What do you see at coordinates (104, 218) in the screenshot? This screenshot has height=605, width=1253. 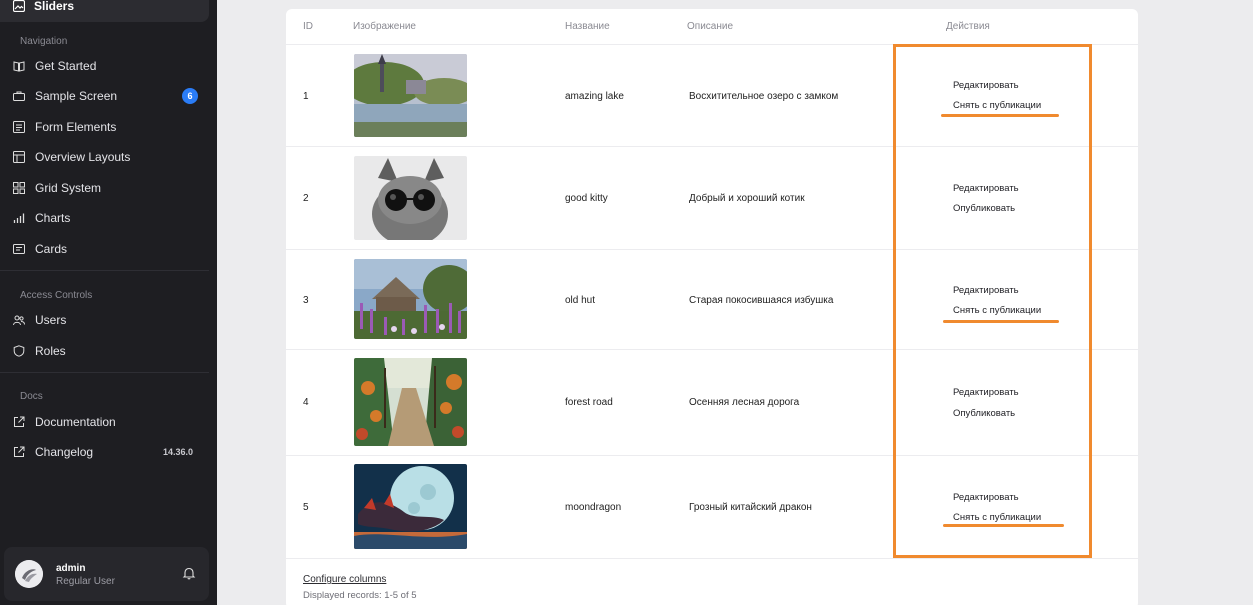 I see `sidebar-item-charts: Charts` at bounding box center [104, 218].